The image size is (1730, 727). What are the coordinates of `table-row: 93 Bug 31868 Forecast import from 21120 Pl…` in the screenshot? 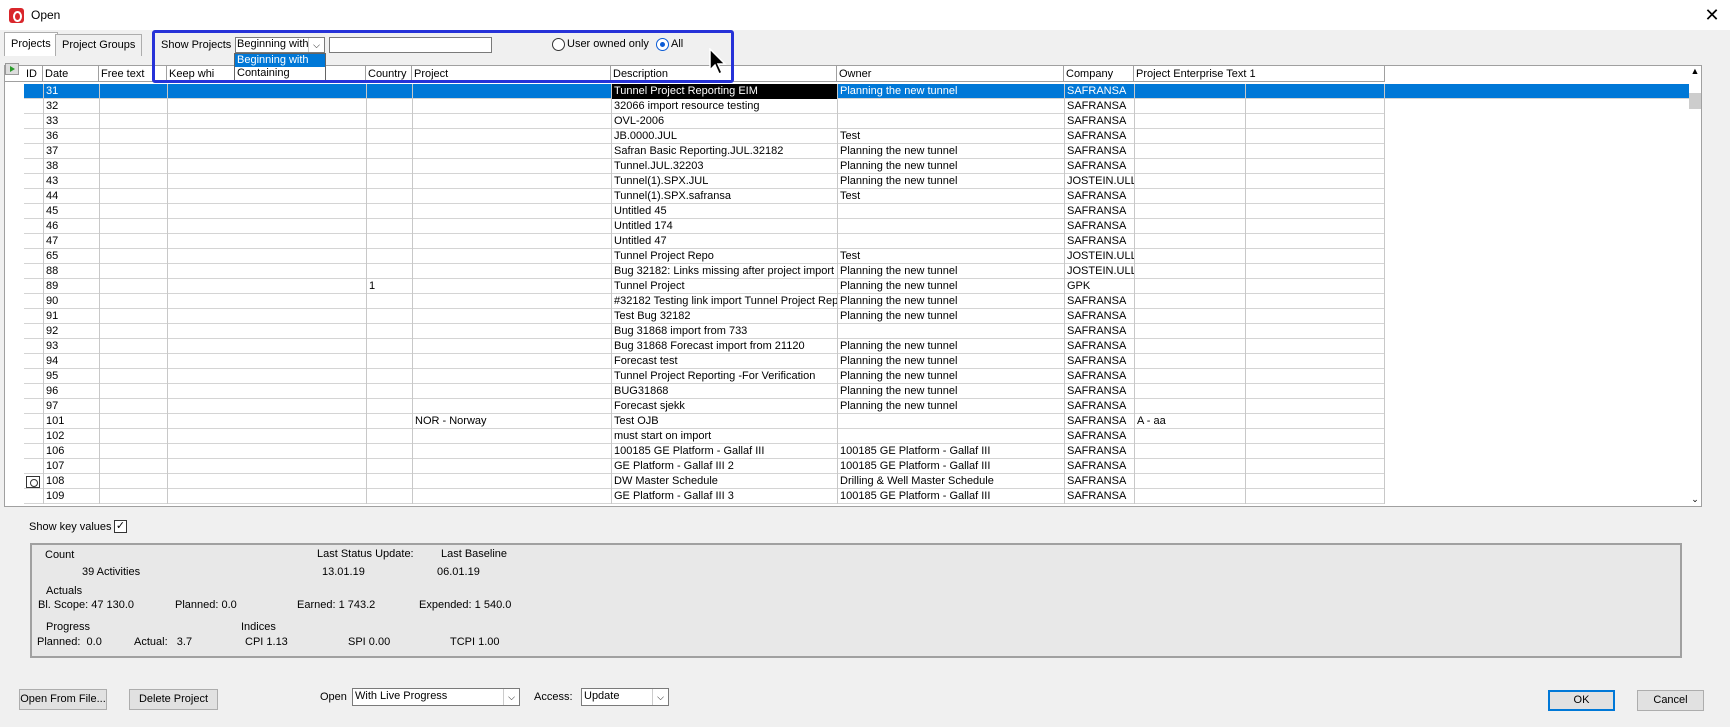 It's located at (704, 346).